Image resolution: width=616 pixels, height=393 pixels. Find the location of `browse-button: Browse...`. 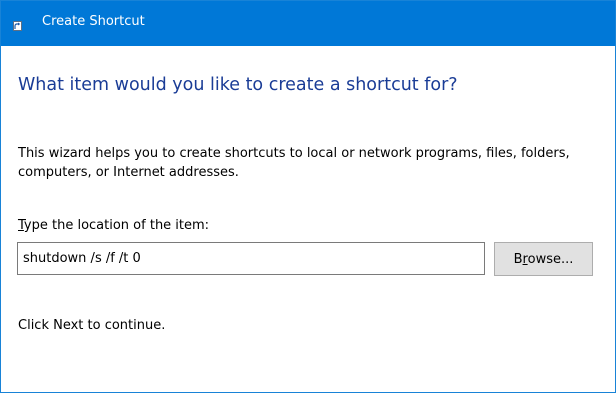

browse-button: Browse... is located at coordinates (543, 259).